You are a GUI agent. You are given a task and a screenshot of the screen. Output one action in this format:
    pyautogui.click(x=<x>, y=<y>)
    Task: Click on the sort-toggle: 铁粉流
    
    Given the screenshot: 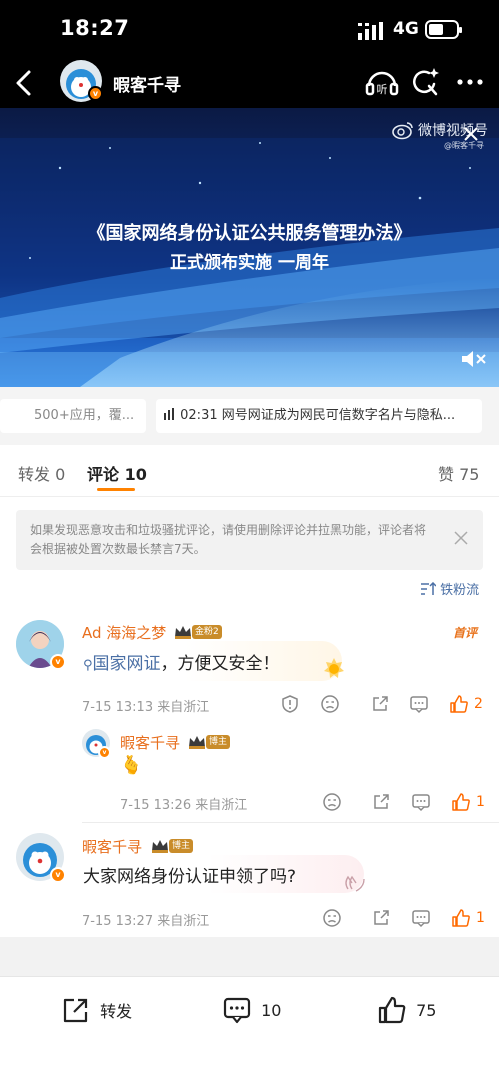 What is the action you would take?
    pyautogui.click(x=449, y=588)
    